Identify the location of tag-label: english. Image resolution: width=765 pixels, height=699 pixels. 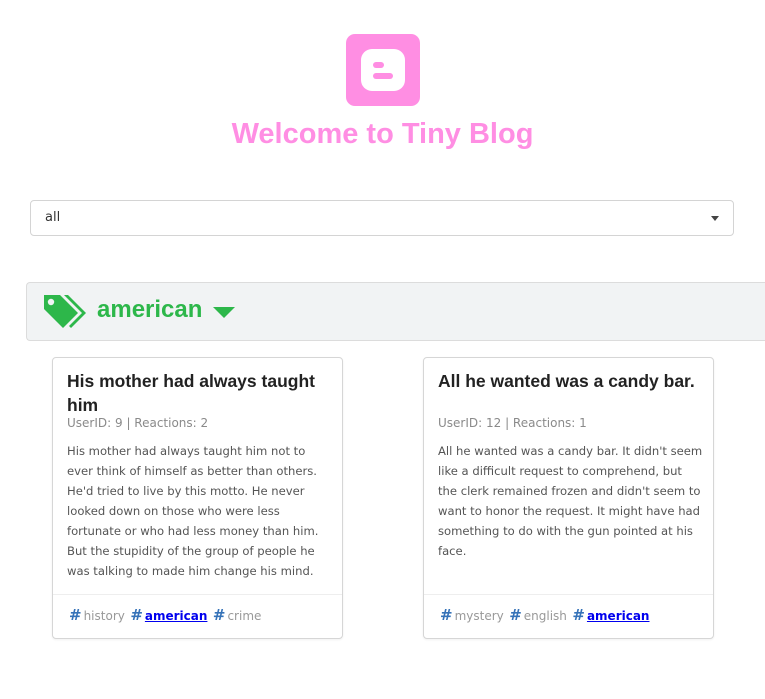
(545, 616).